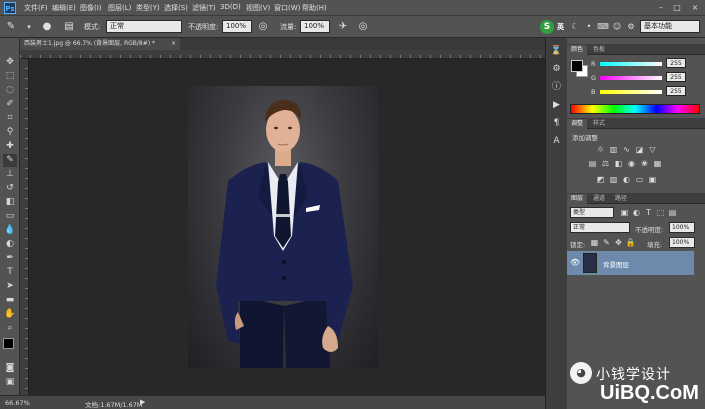 Image resolution: width=705 pixels, height=409 pixels. What do you see at coordinates (631, 163) in the screenshot?
I see `photo-filter-icon: ◉` at bounding box center [631, 163].